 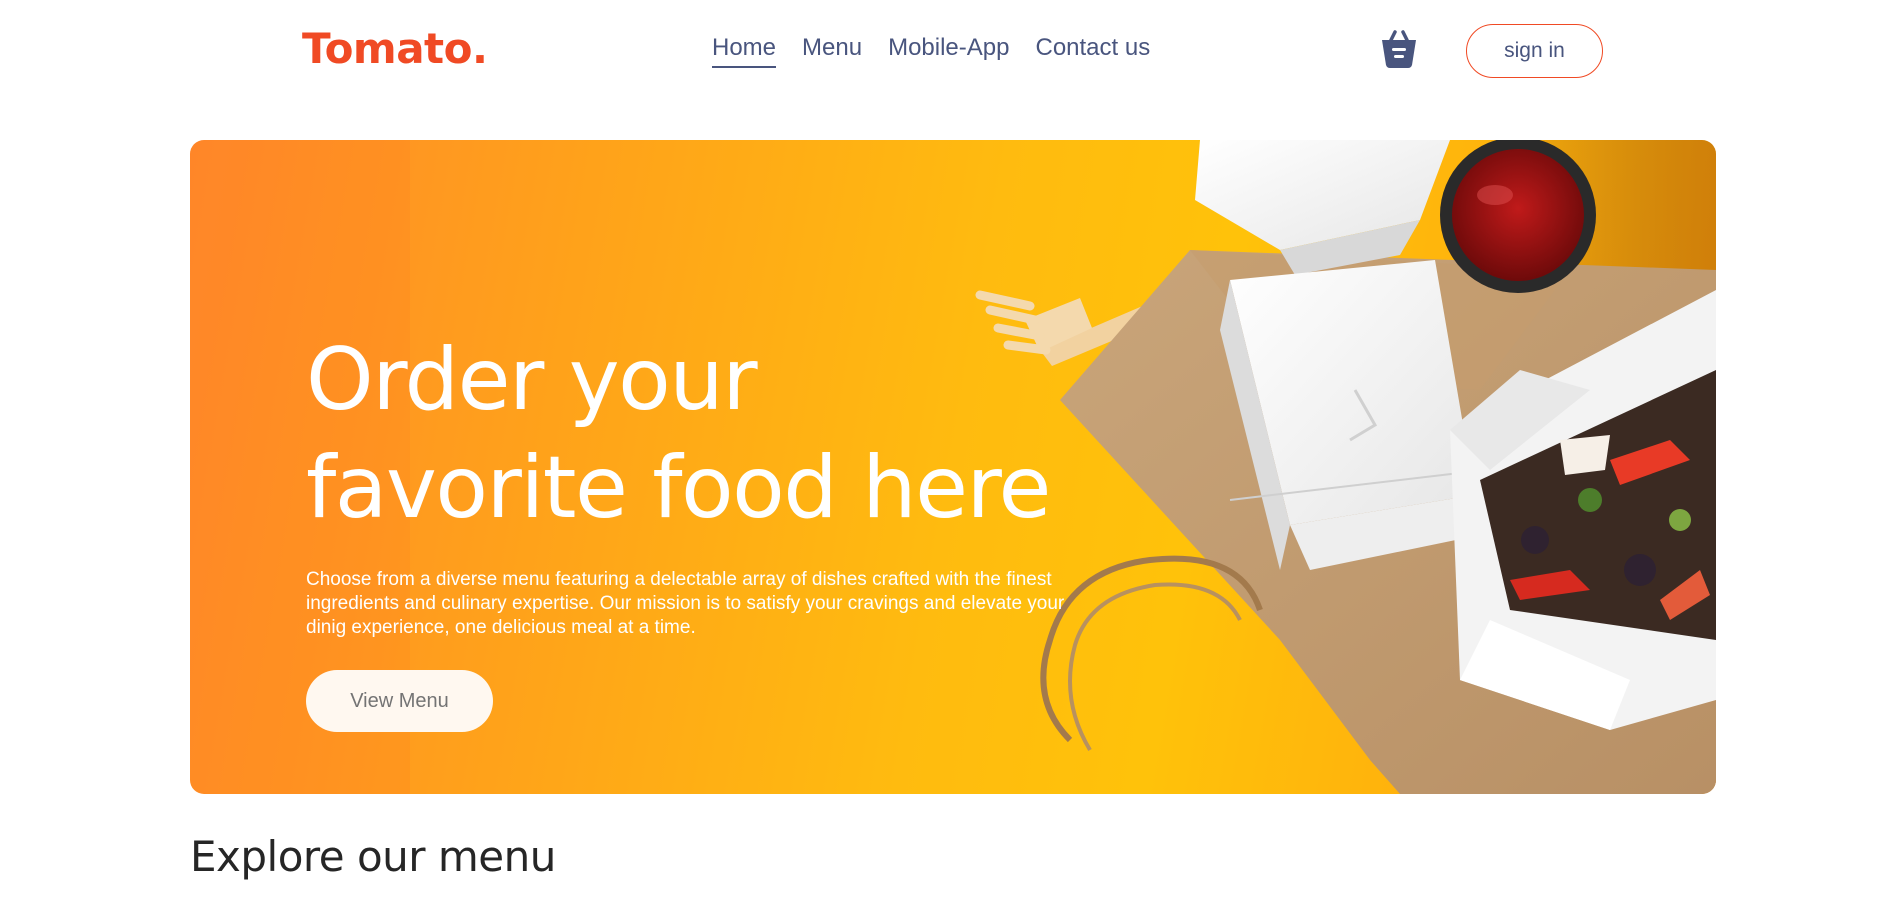 I want to click on nav-item-home: Home, so click(x=744, y=51).